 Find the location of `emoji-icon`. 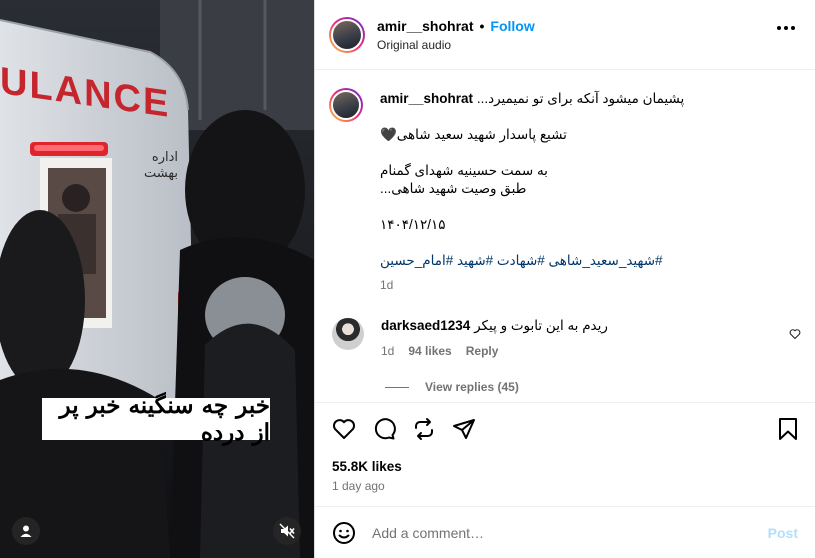

emoji-icon is located at coordinates (344, 533).